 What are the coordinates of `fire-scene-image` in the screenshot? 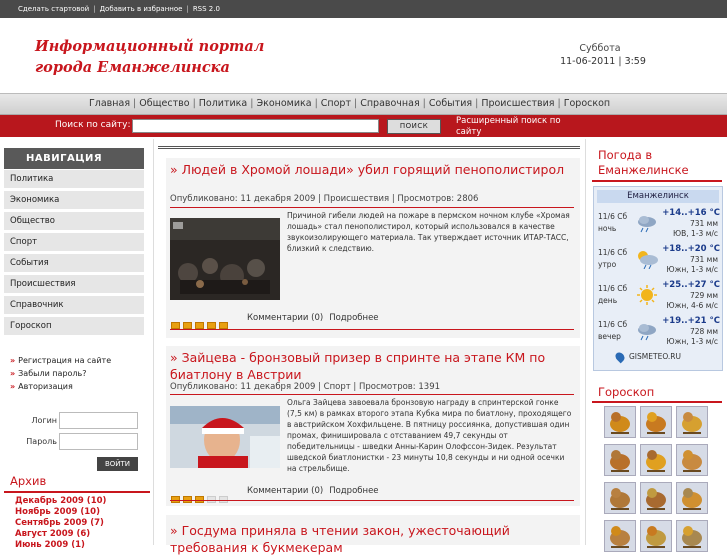 It's located at (225, 259).